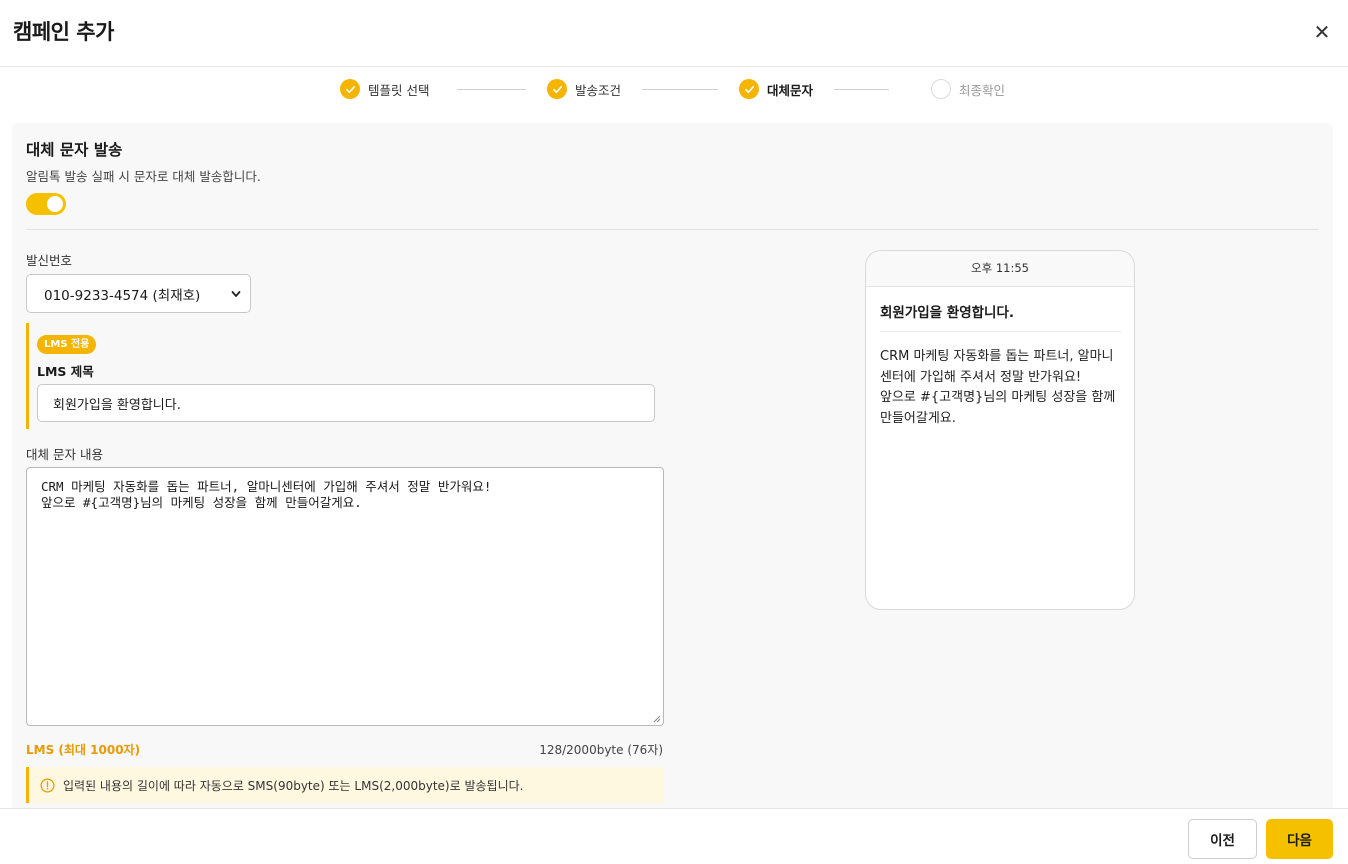 Image resolution: width=1348 pixels, height=864 pixels. I want to click on preview-title: 회원가입을 환영합니다., so click(1000, 316).